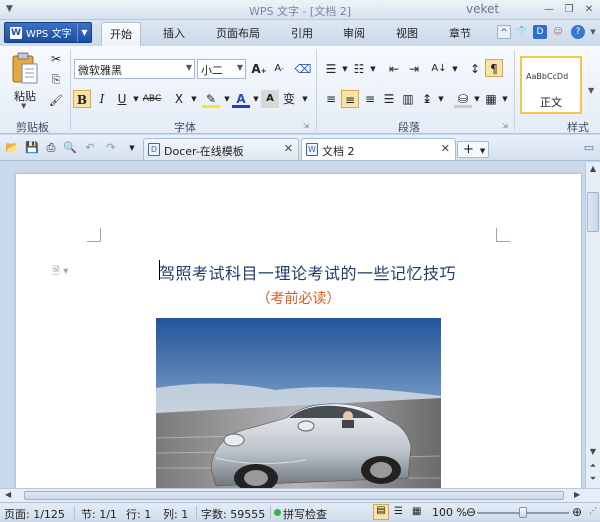 The height and width of the screenshot is (522, 600). What do you see at coordinates (303, 69) in the screenshot?
I see `clear-format-icon: ⌫` at bounding box center [303, 69].